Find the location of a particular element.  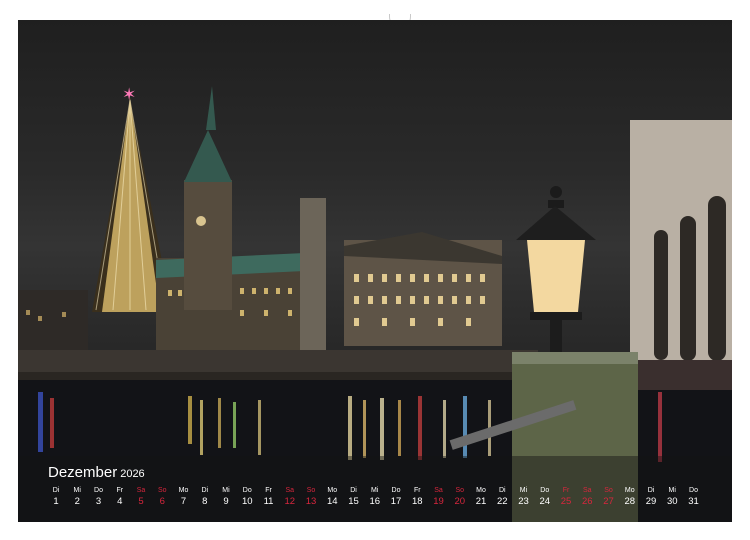

calendar-day: Fr 11 is located at coordinates (269, 497).